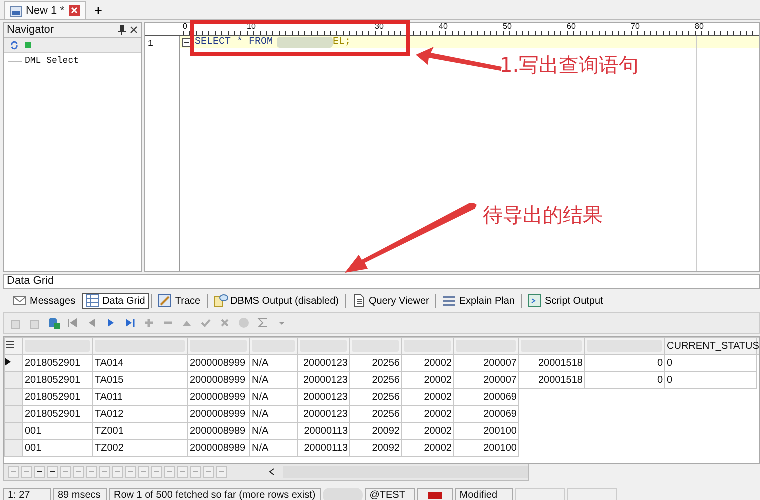 This screenshot has height=500, width=760. What do you see at coordinates (80, 494) in the screenshot?
I see `elapsed-time: 89 msecs` at bounding box center [80, 494].